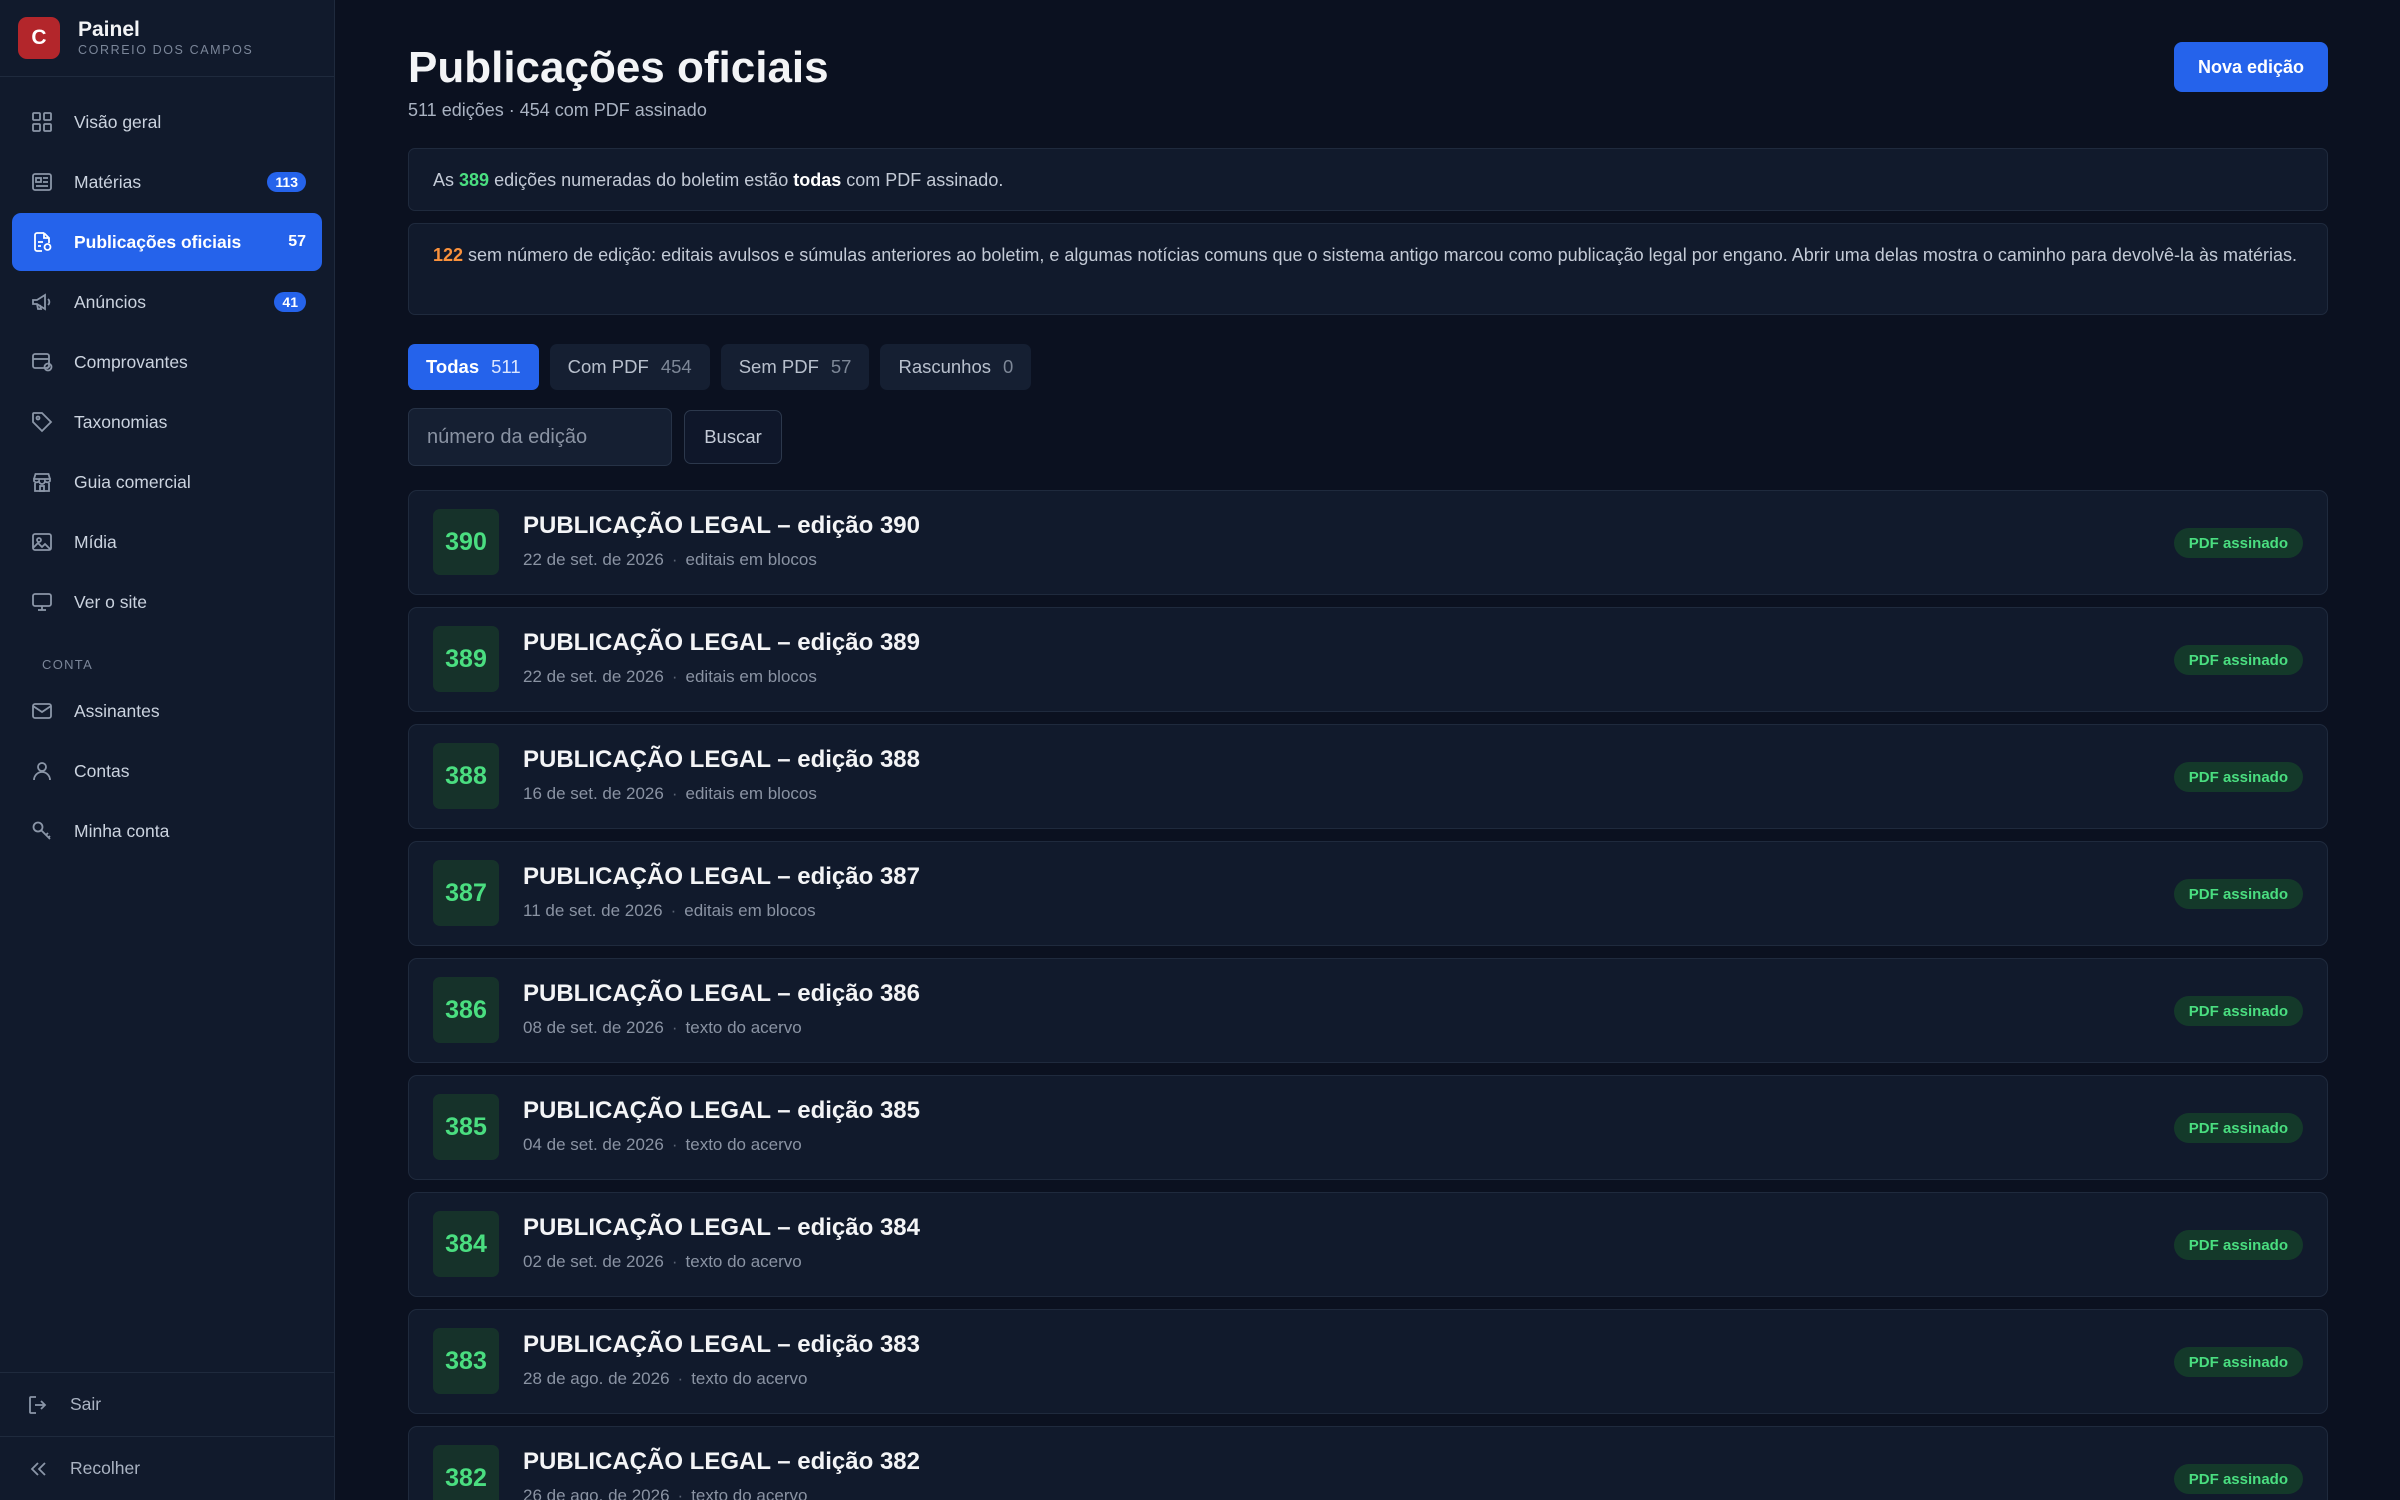  Describe the element at coordinates (466, 776) in the screenshot. I see `edition-number: 388` at that location.